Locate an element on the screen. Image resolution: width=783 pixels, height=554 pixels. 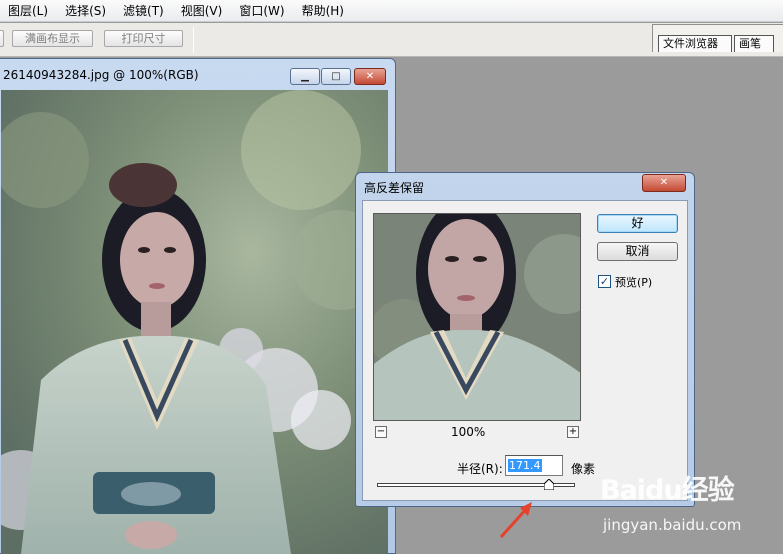
zoom-in-button: + is located at coordinates (573, 432).